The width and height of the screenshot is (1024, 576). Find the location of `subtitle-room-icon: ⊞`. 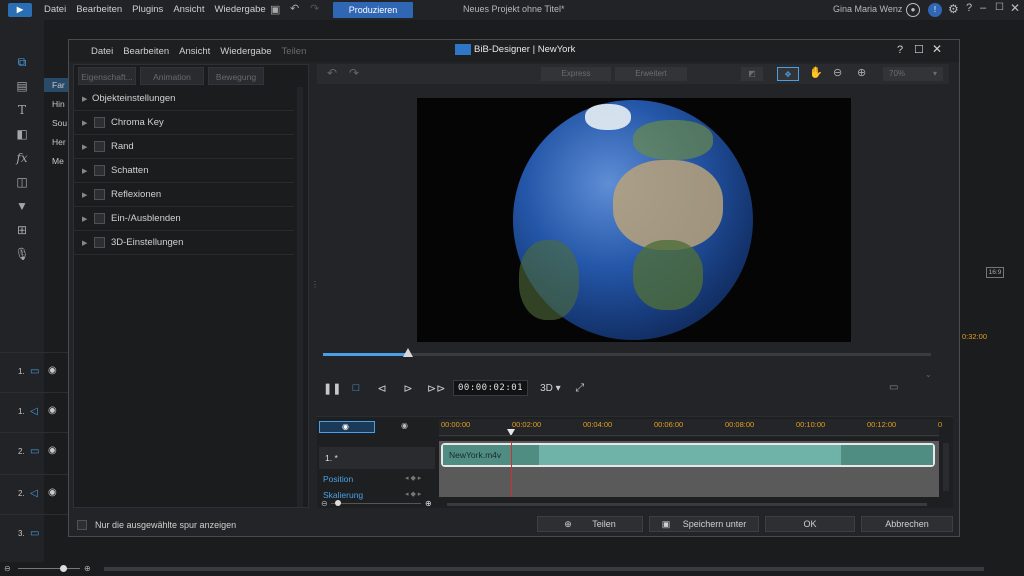

subtitle-room-icon: ⊞ is located at coordinates (22, 230).